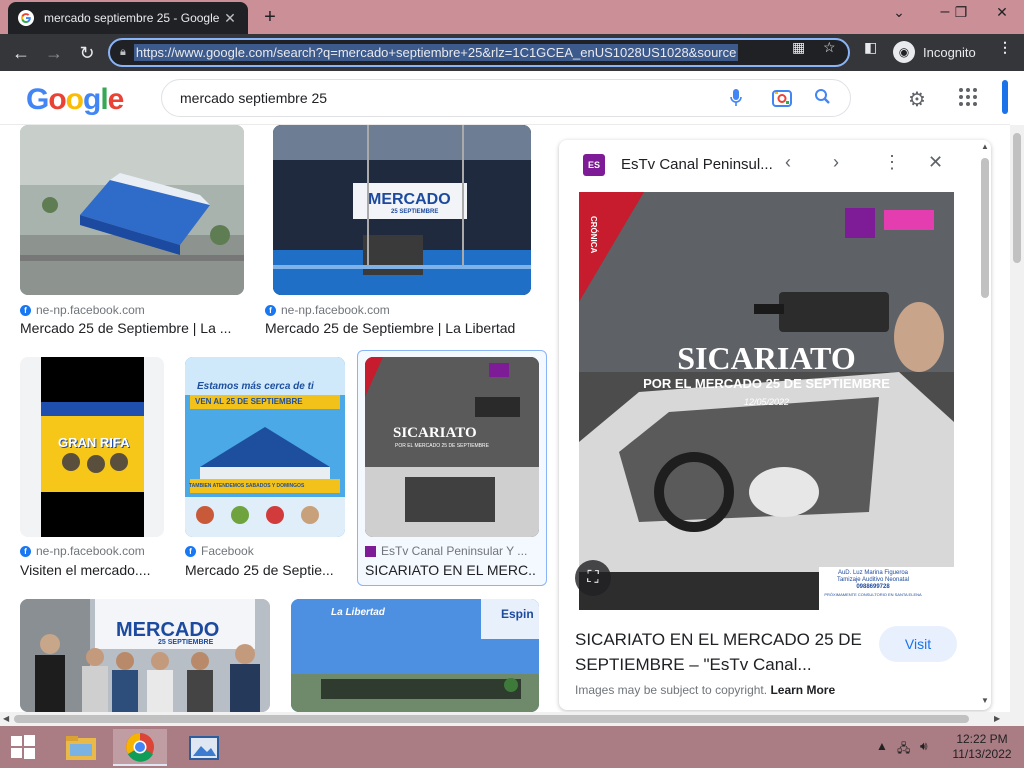  What do you see at coordinates (140, 747) in the screenshot?
I see `chrome-taskbar-icon` at bounding box center [140, 747].